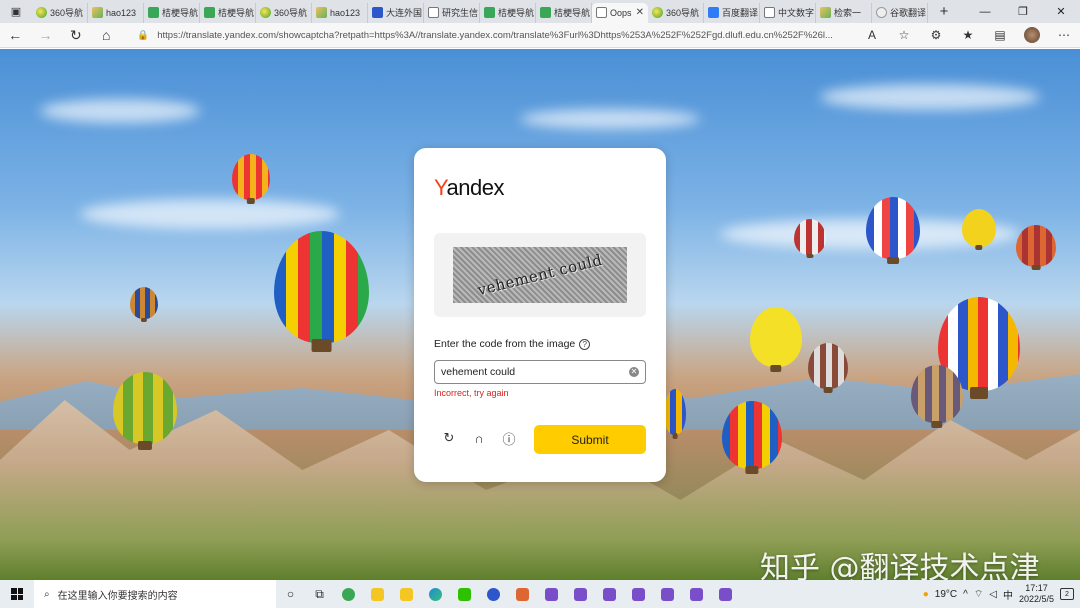 This screenshot has height=608, width=1080. I want to click on windows-logo-icon, so click(17, 594).